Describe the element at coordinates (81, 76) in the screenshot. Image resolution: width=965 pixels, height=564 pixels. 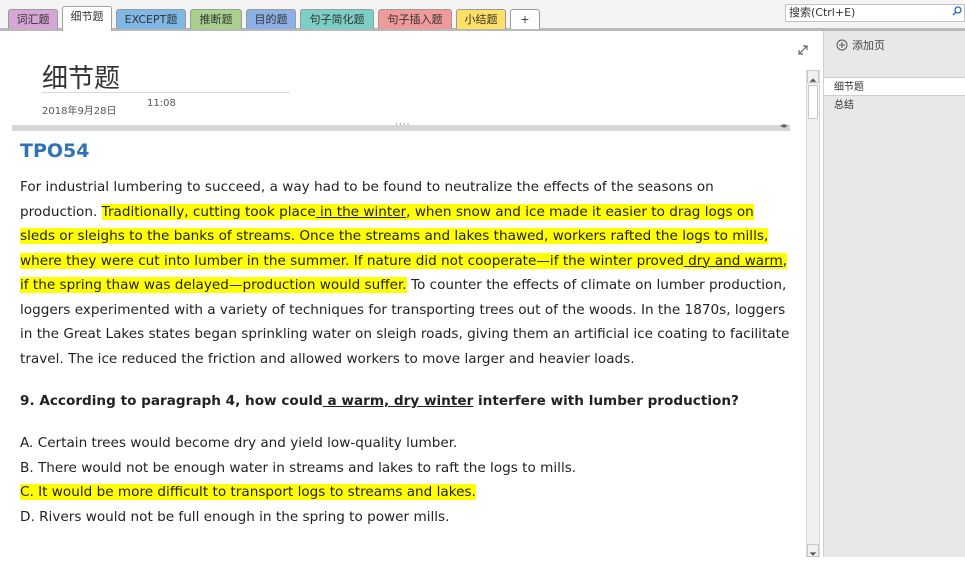
I see `page-title: 细节题` at that location.